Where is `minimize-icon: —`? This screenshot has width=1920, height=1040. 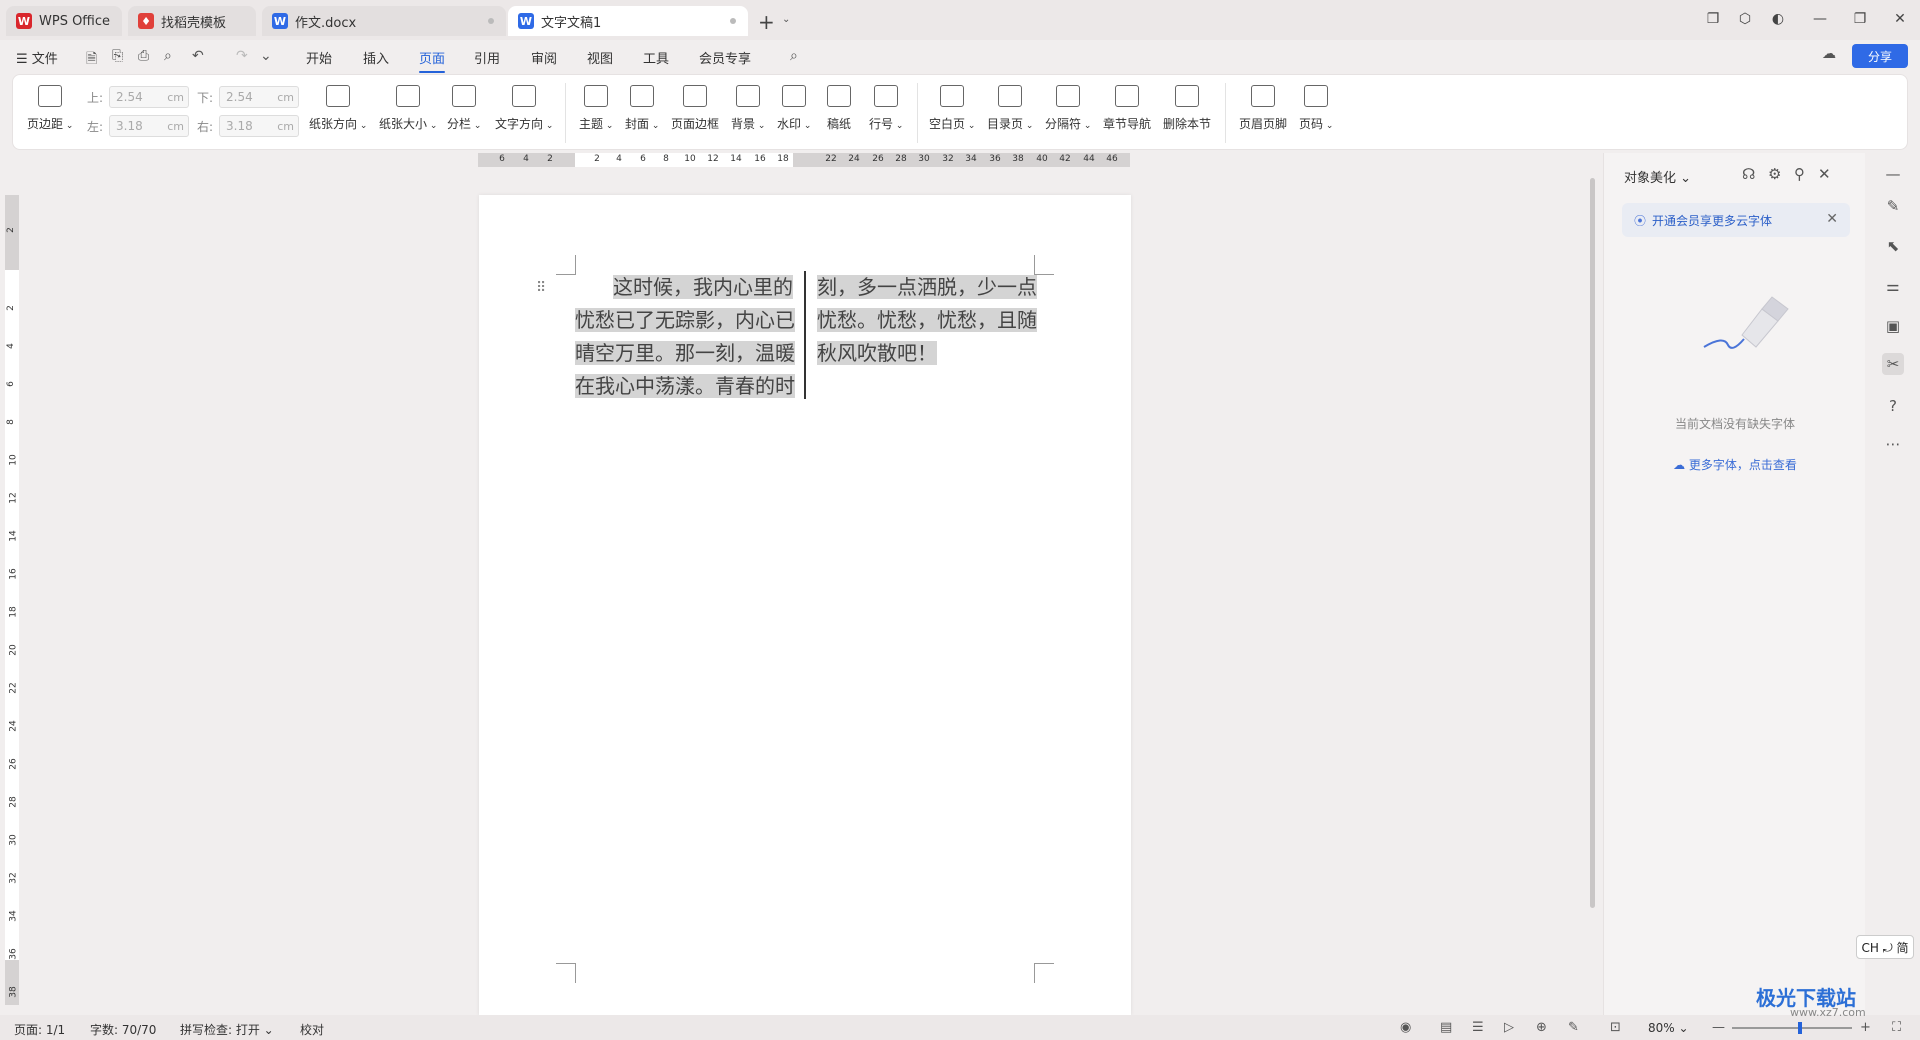 minimize-icon: — is located at coordinates (1820, 19).